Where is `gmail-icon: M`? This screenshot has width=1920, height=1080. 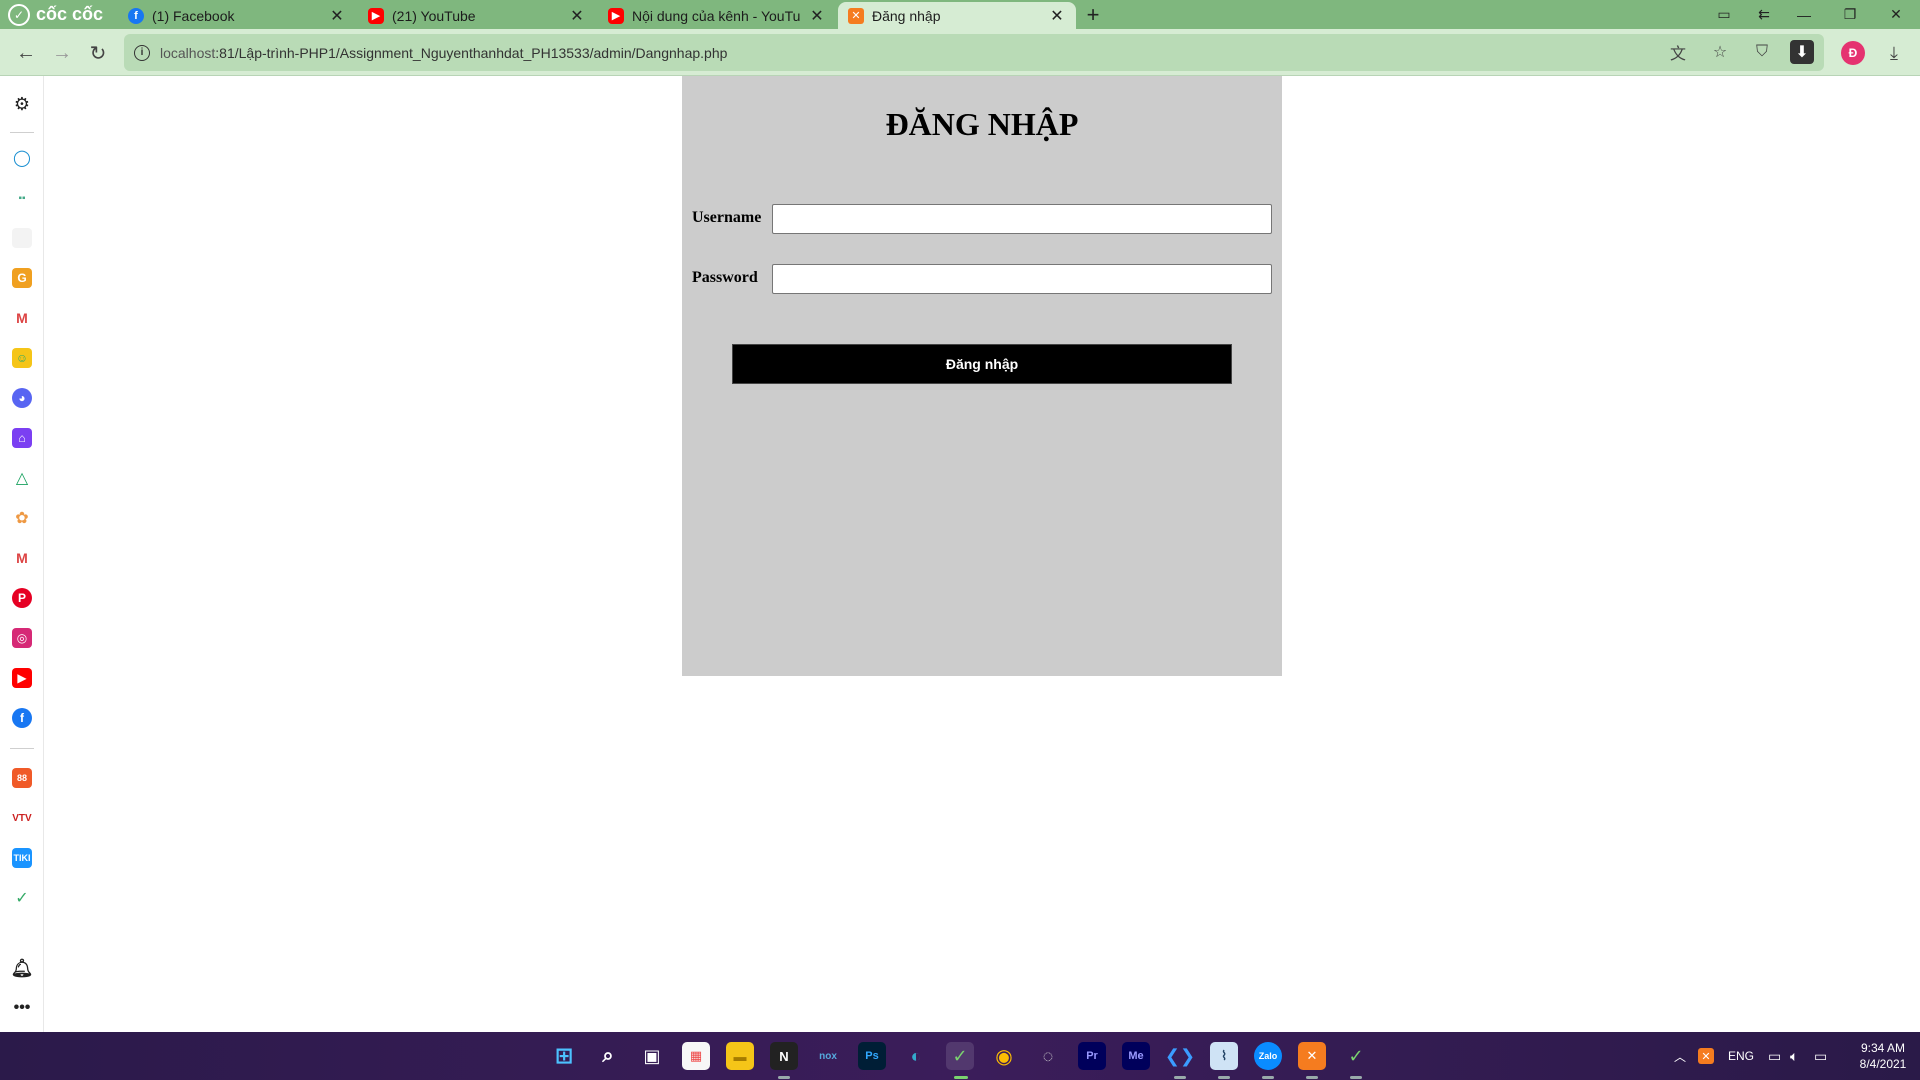
gmail-icon: M is located at coordinates (22, 318).